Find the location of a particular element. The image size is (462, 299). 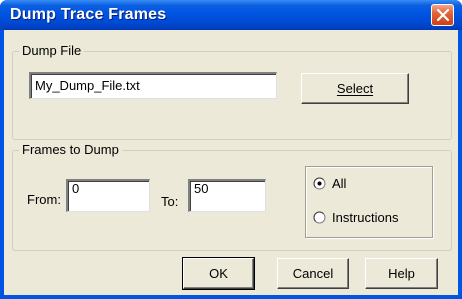

cancel-button-label: Cancel is located at coordinates (313, 273).